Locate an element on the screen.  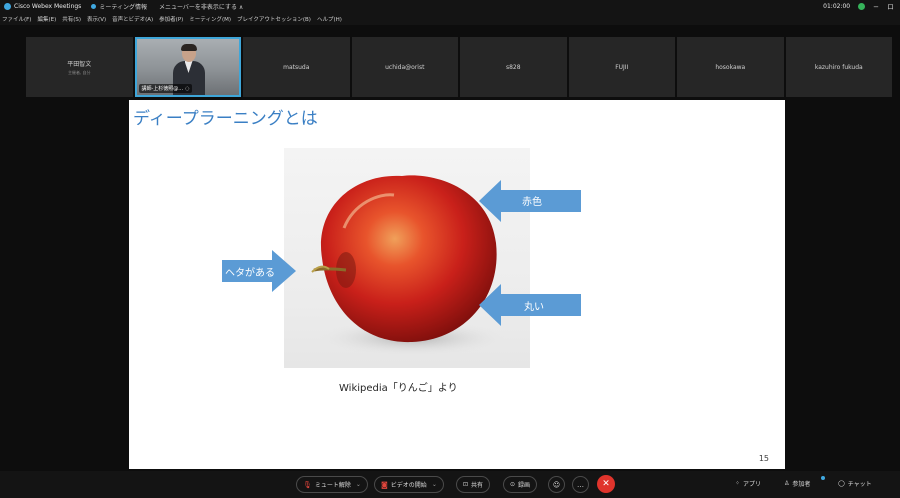
participant-tile: hosokawa is located at coordinates (730, 67).